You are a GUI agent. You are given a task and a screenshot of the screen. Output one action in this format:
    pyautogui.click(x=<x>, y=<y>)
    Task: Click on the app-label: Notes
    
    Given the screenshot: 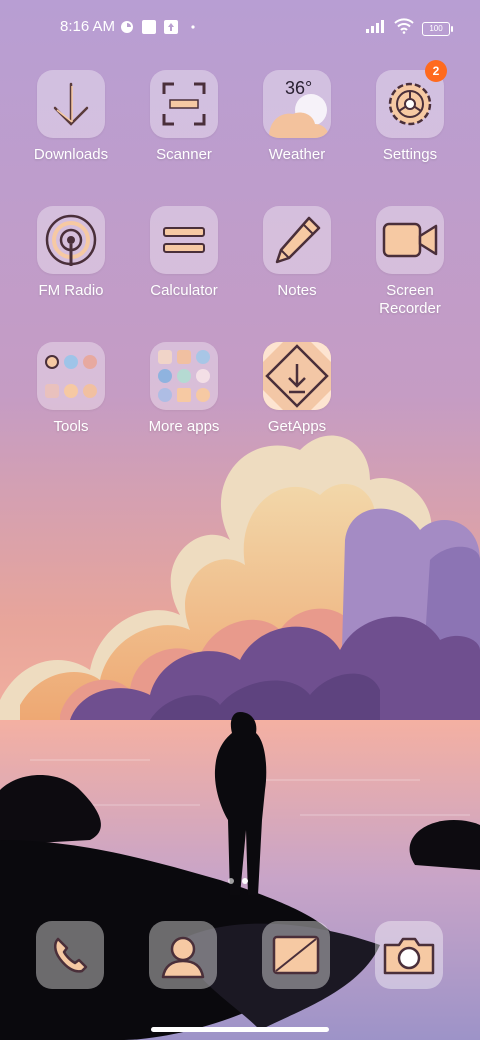 What is the action you would take?
    pyautogui.click(x=297, y=290)
    